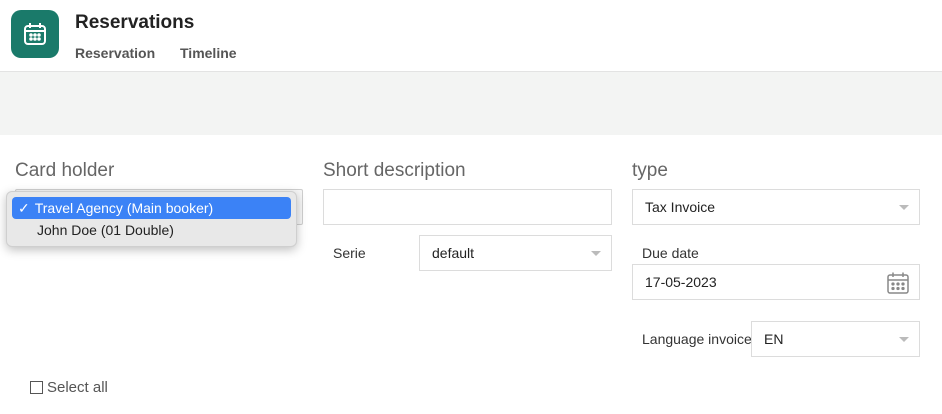 This screenshot has width=942, height=414. Describe the element at coordinates (35, 34) in the screenshot. I see `calendar-app-icon` at that location.